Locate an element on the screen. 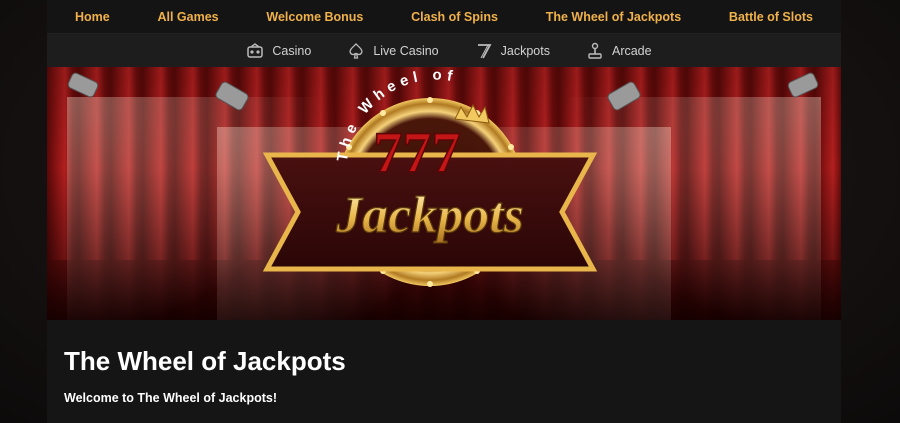 Image resolution: width=900 pixels, height=423 pixels. subnav-casino: Casino is located at coordinates (278, 51).